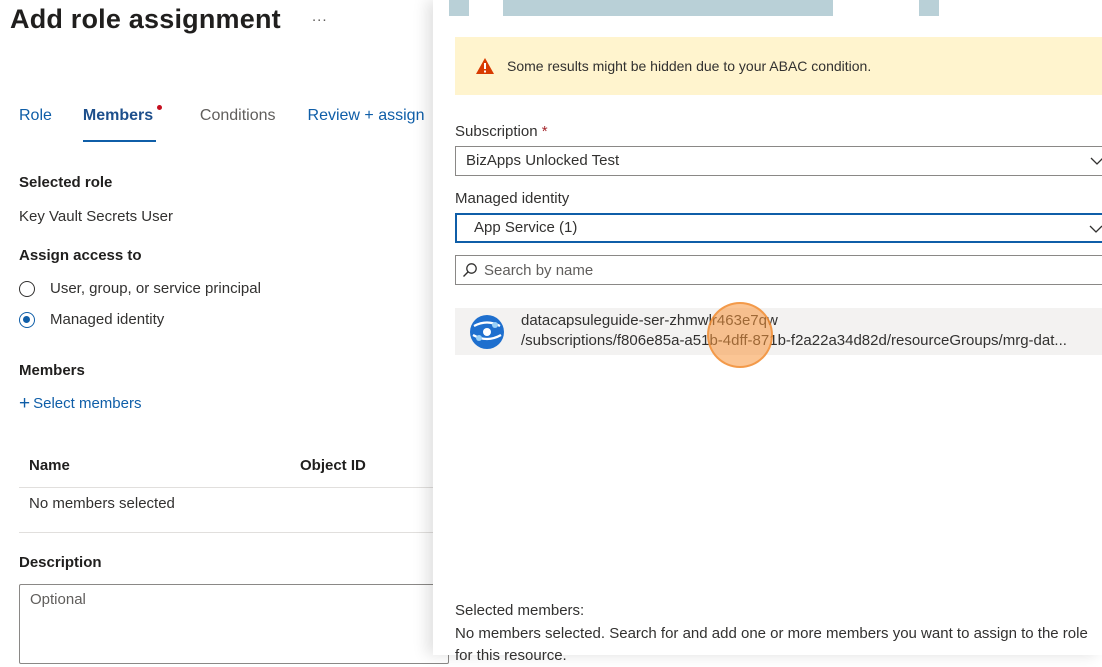 The width and height of the screenshot is (1102, 667). I want to click on tab-bar: Role Members Conditions Review + assign, so click(222, 124).